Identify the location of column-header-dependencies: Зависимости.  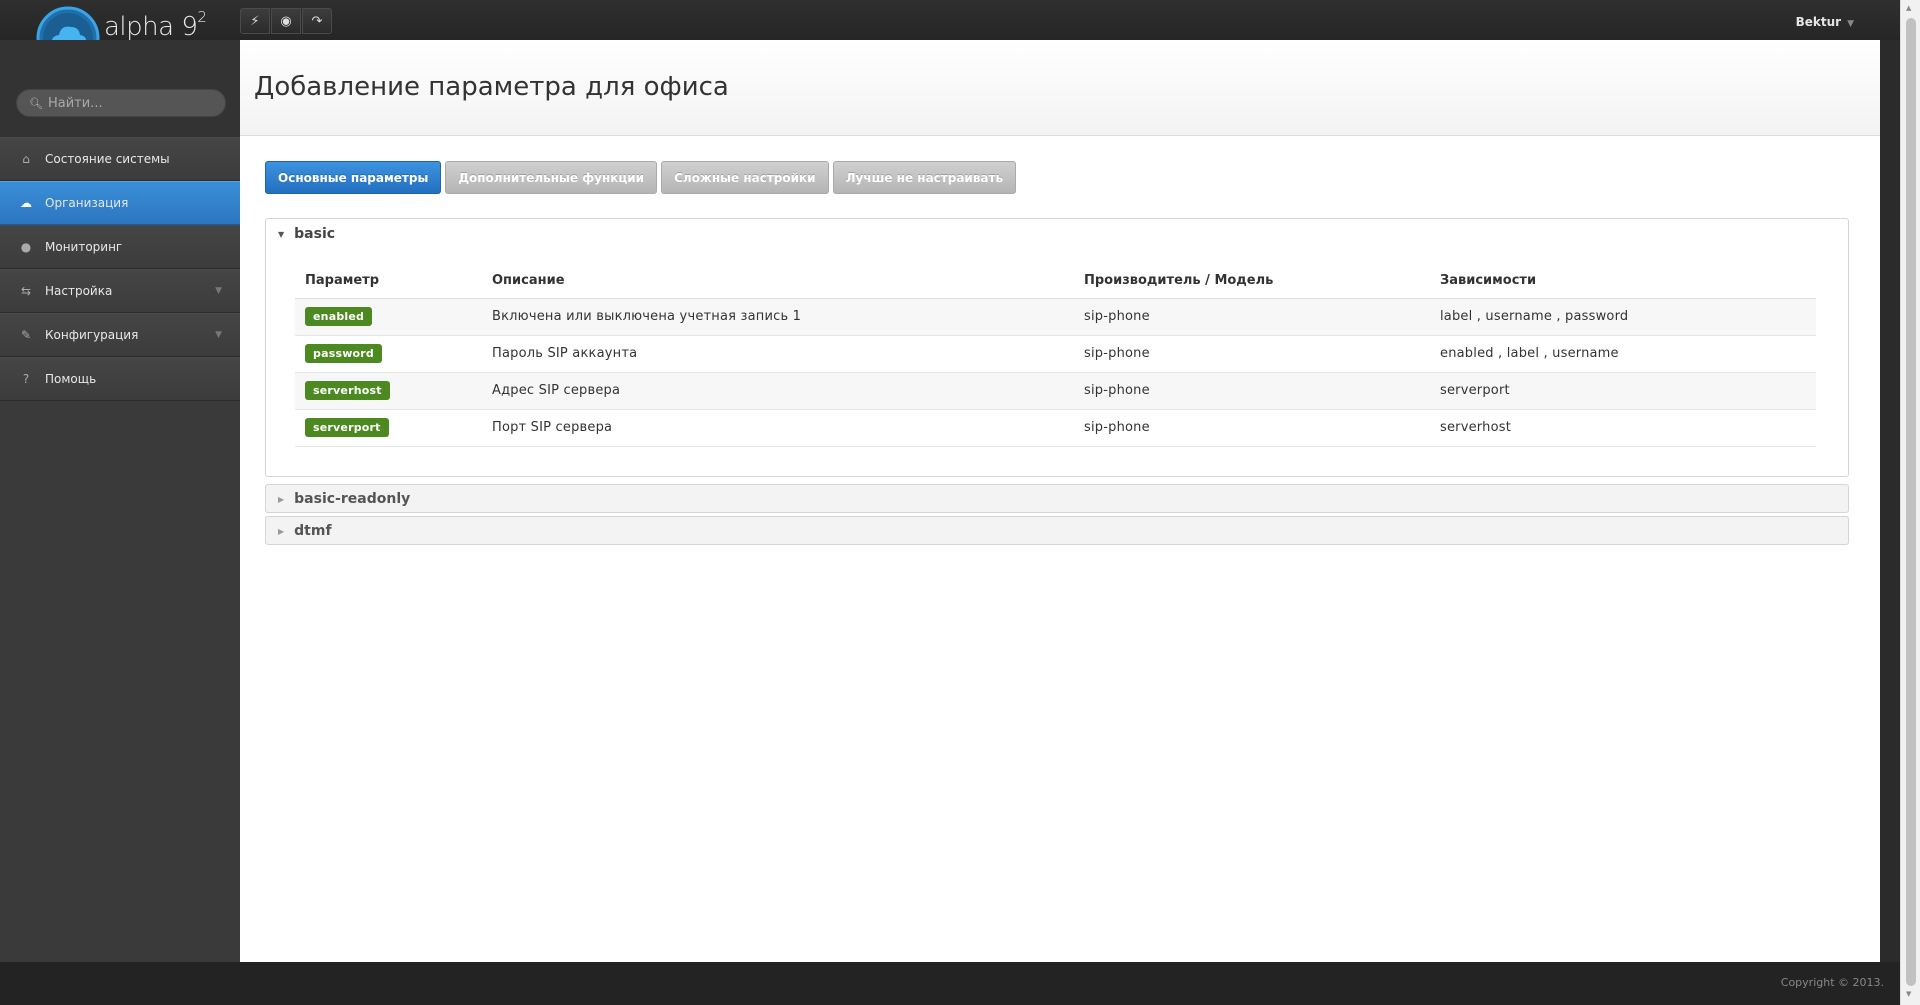
(1623, 281).